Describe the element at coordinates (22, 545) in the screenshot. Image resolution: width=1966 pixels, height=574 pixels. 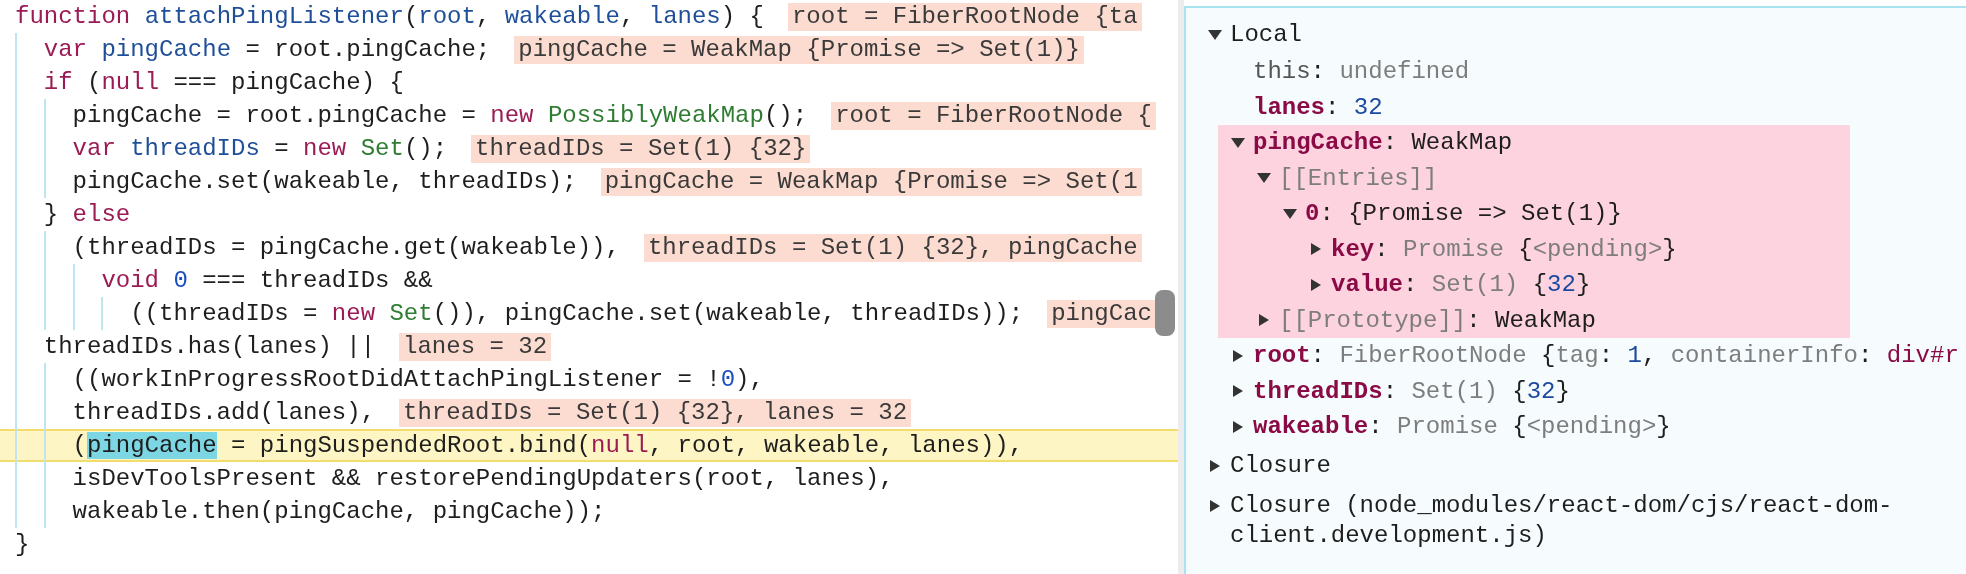
I see `code-text: }` at that location.